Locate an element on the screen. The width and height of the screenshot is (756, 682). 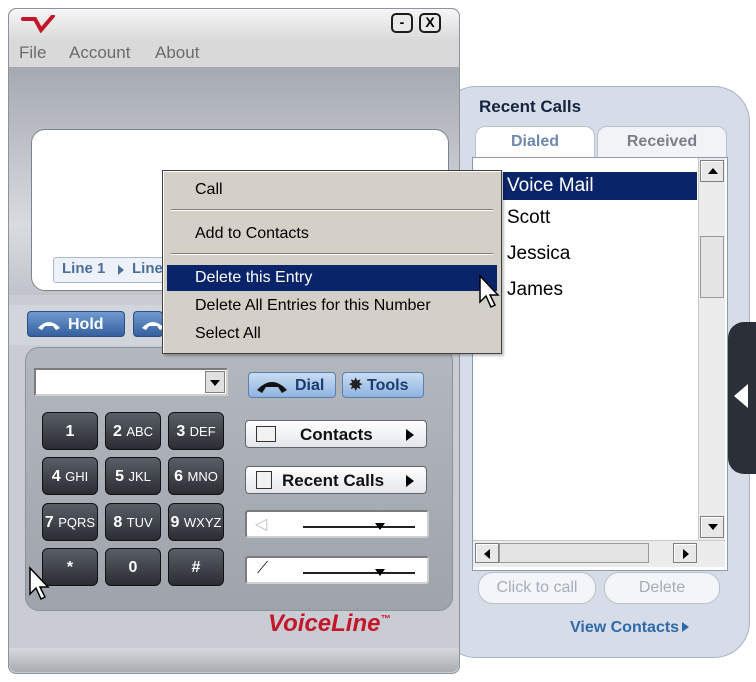
chevron-left-icon is located at coordinates (741, 396).